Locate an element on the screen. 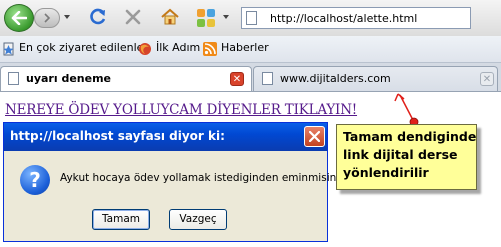 This screenshot has height=247, width=501. forward-button is located at coordinates (47, 18).